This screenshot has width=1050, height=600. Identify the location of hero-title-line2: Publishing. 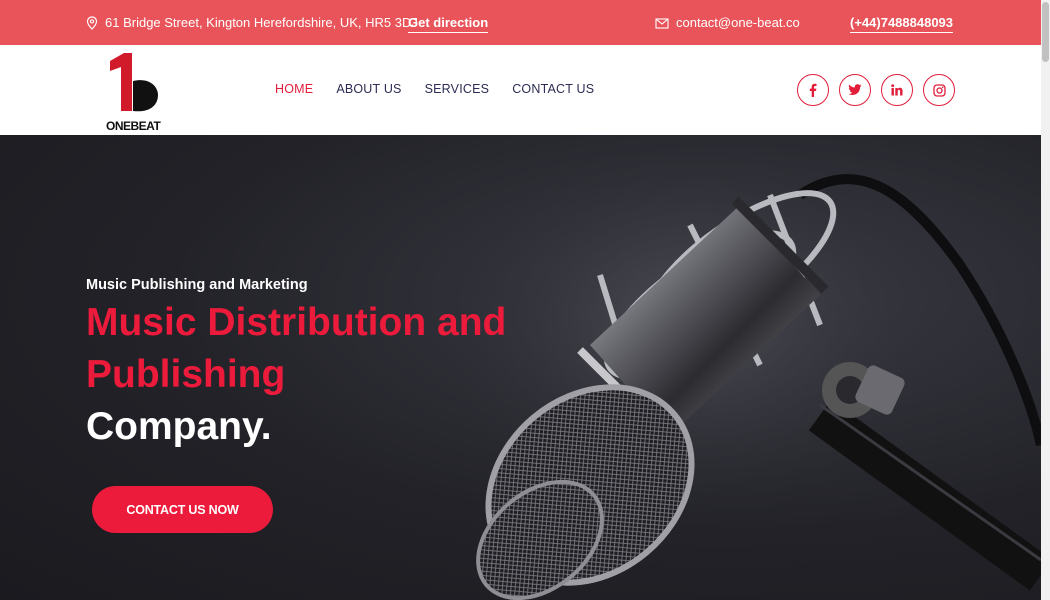
(186, 374).